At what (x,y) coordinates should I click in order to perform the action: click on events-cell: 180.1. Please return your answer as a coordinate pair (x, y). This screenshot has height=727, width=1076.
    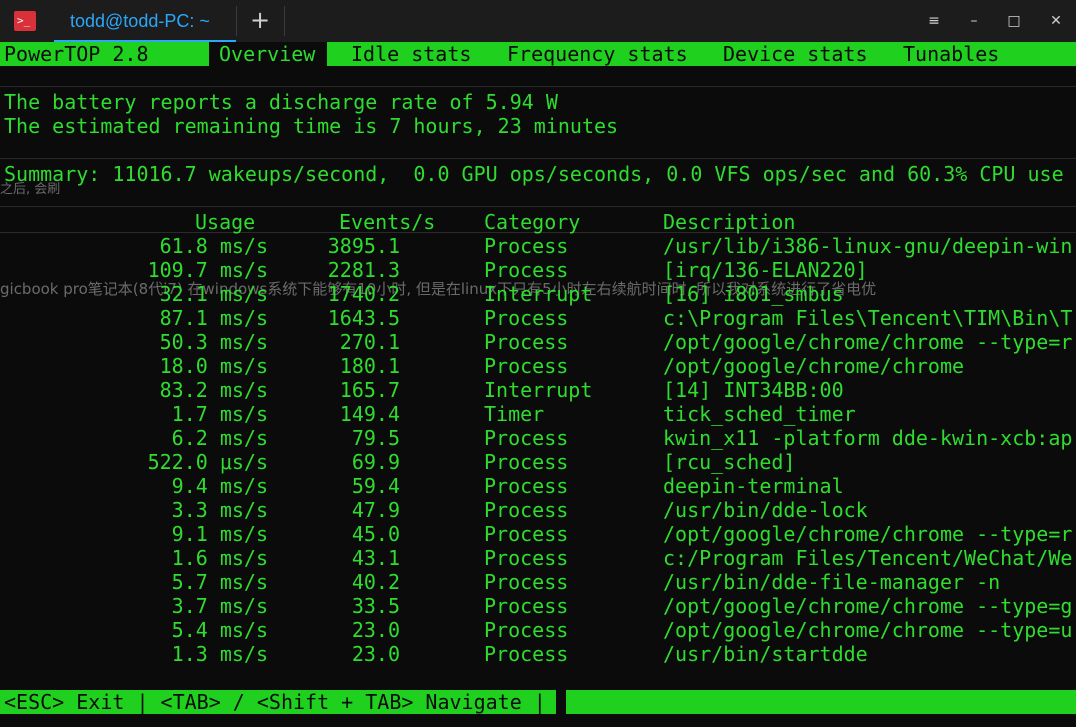
    Looking at the image, I should click on (369, 366).